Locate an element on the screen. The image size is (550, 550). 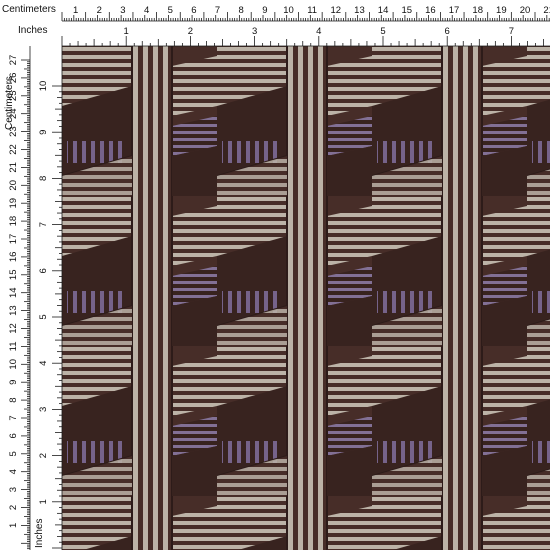
left-inch-tick-label: 9 is located at coordinates (43, 132).